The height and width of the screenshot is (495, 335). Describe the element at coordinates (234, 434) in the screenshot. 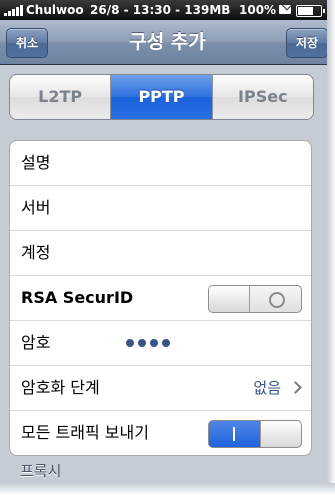

I see `on-indicator-icon` at that location.